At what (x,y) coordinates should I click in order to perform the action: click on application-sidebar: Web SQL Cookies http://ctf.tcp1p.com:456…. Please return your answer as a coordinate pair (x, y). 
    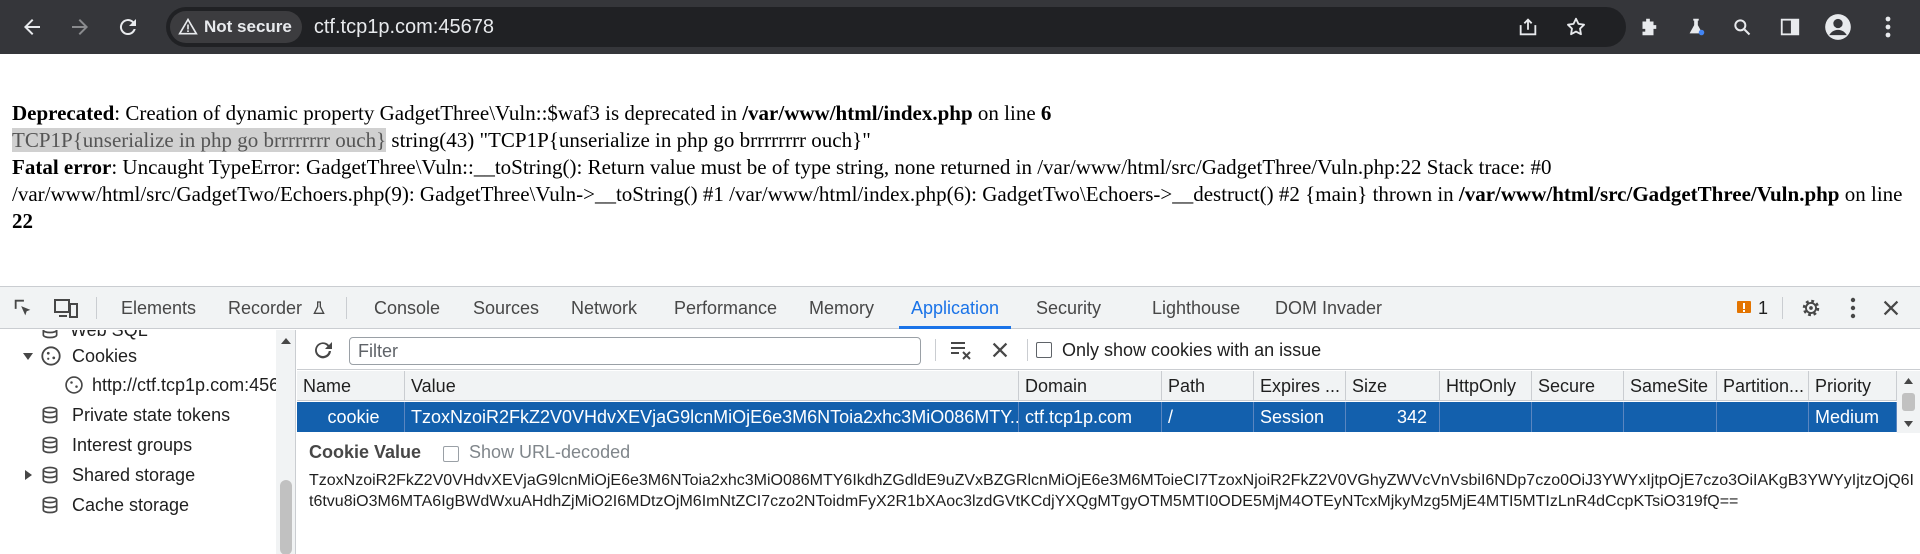
    Looking at the image, I should click on (148, 442).